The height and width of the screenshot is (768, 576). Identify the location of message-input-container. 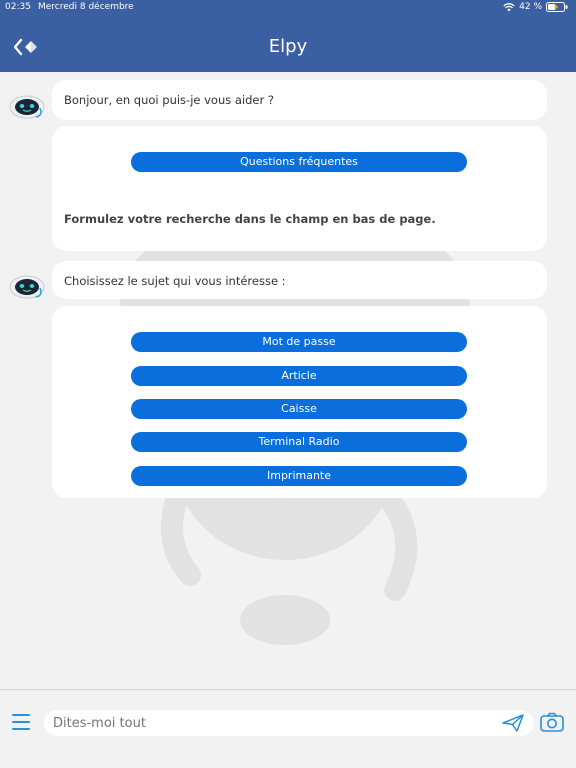
(289, 723).